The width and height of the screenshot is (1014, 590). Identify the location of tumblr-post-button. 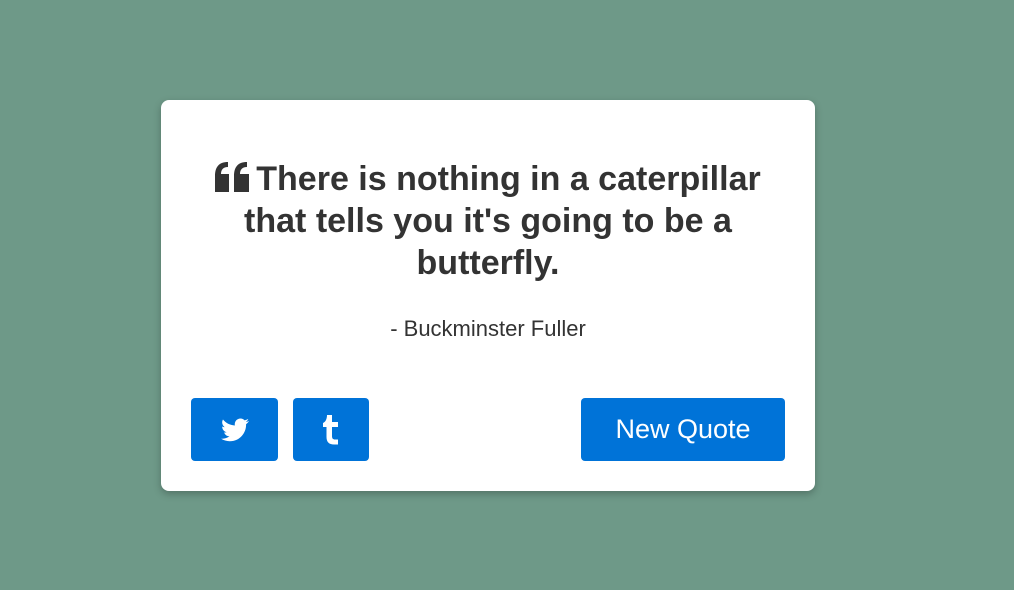
(331, 429).